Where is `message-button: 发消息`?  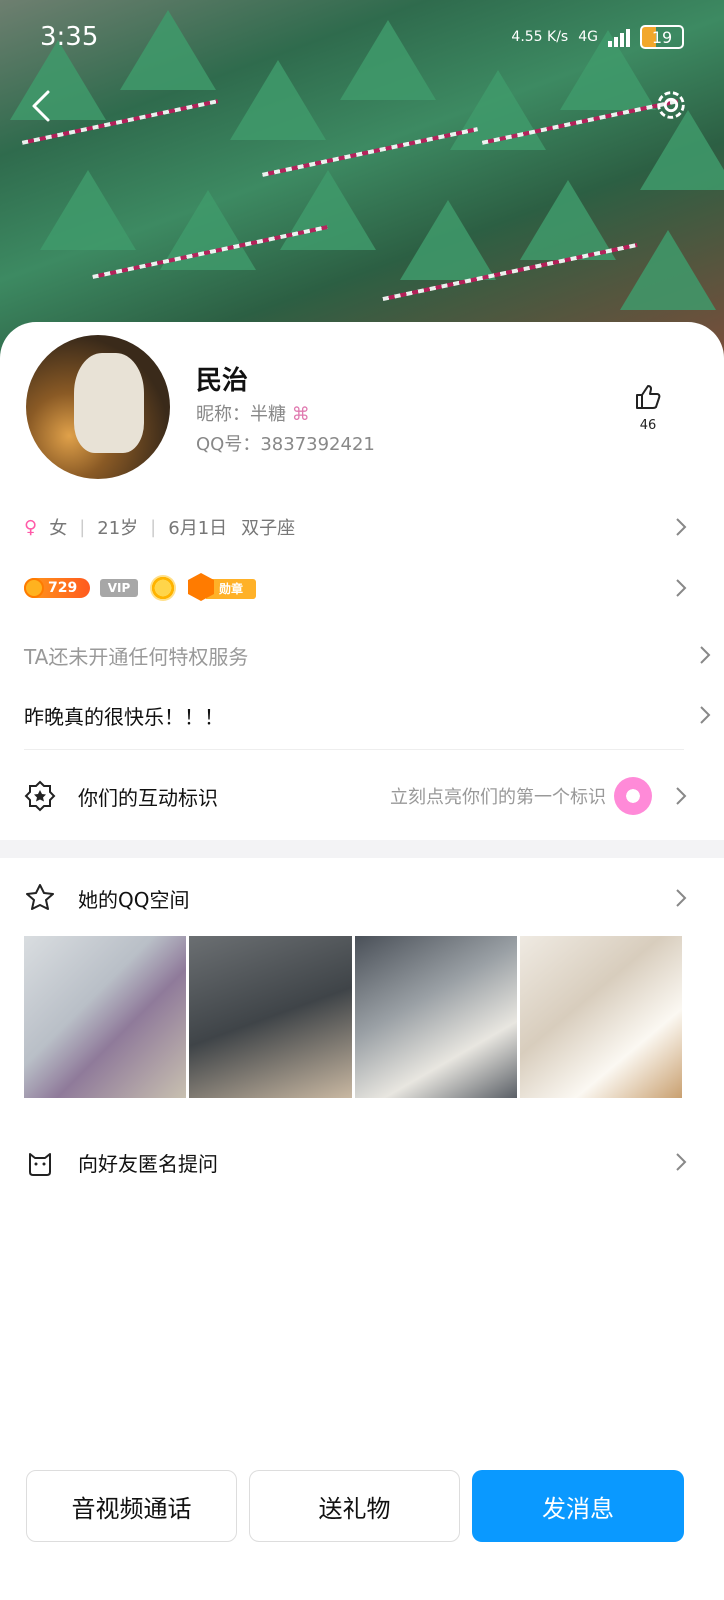 message-button: 发消息 is located at coordinates (578, 1506).